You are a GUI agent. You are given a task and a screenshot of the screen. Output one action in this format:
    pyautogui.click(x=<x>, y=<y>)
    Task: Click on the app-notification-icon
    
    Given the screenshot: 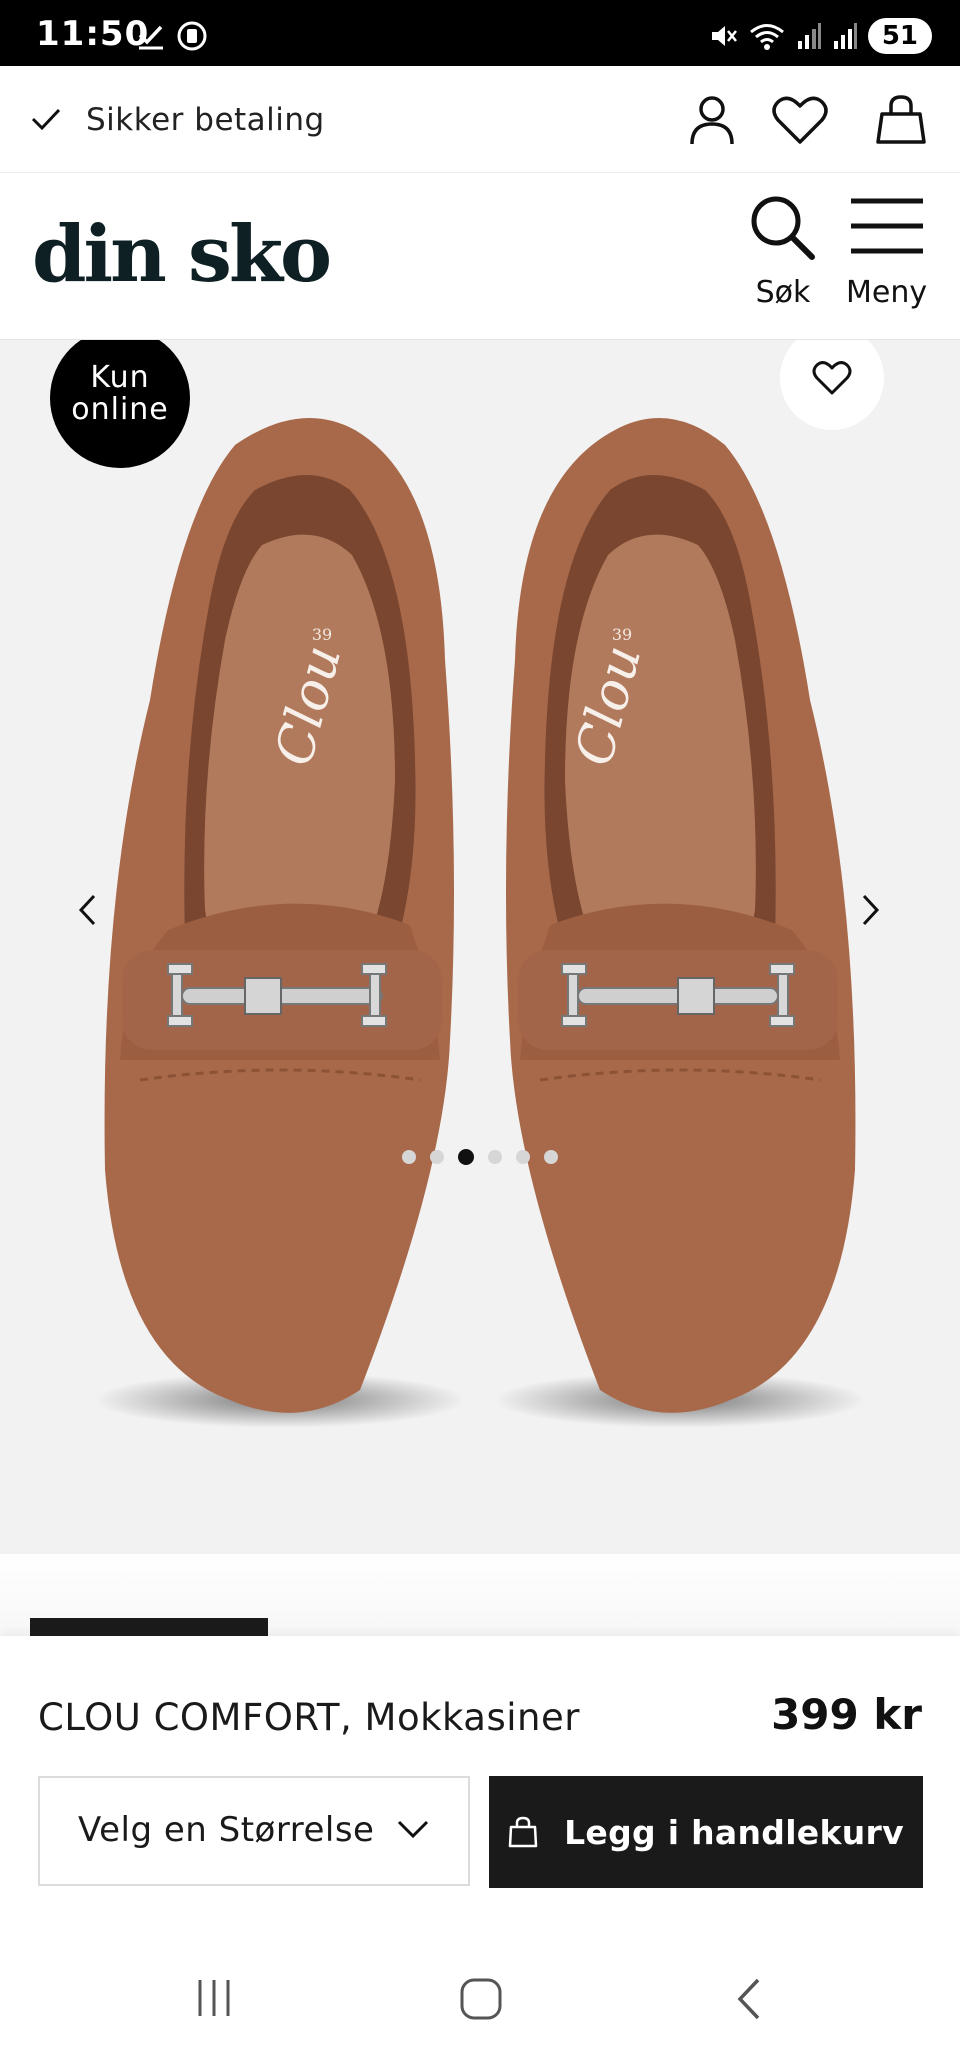 What is the action you would take?
    pyautogui.click(x=192, y=36)
    